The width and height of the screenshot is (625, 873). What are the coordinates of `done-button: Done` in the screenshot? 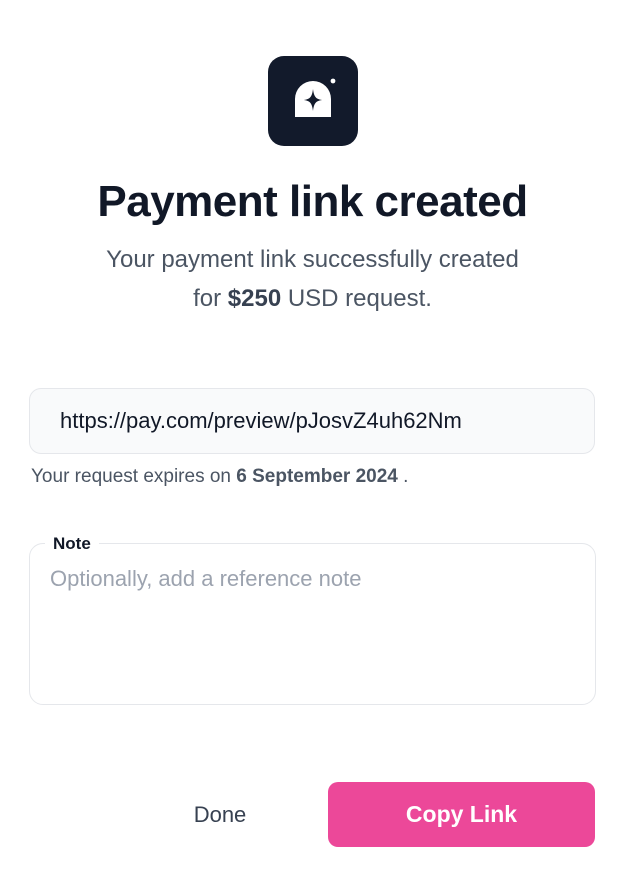 It's located at (220, 815).